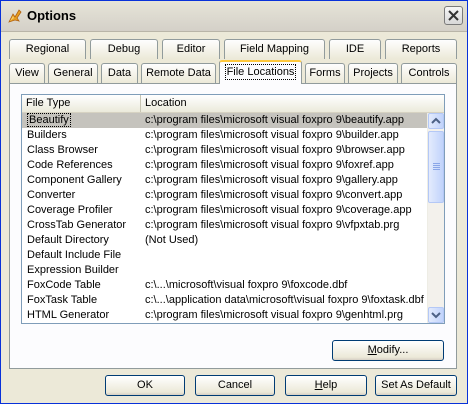  I want to click on close-icon, so click(453, 15).